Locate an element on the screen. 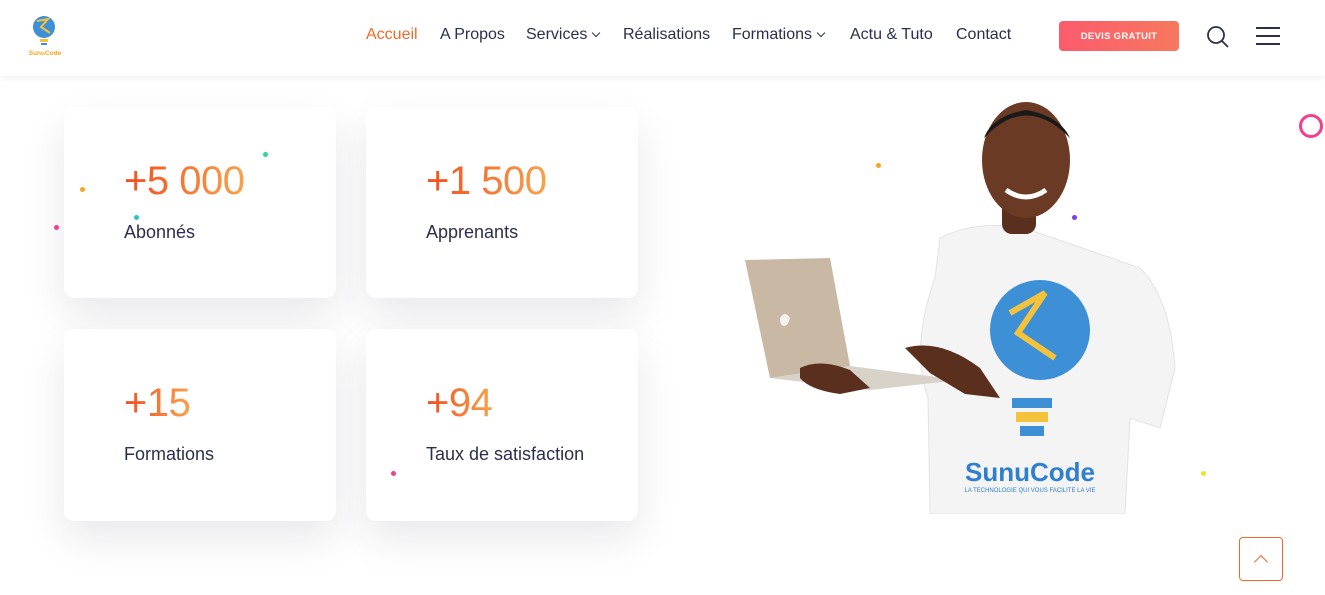 Image resolution: width=1325 pixels, height=595 pixels. stat-label: Abonnés is located at coordinates (160, 232).